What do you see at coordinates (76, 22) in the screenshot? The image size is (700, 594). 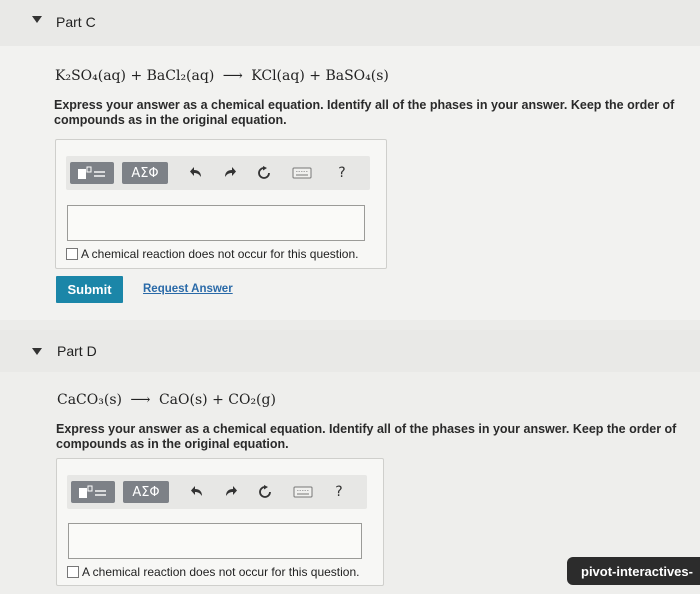 I see `part-c-title: Part C` at bounding box center [76, 22].